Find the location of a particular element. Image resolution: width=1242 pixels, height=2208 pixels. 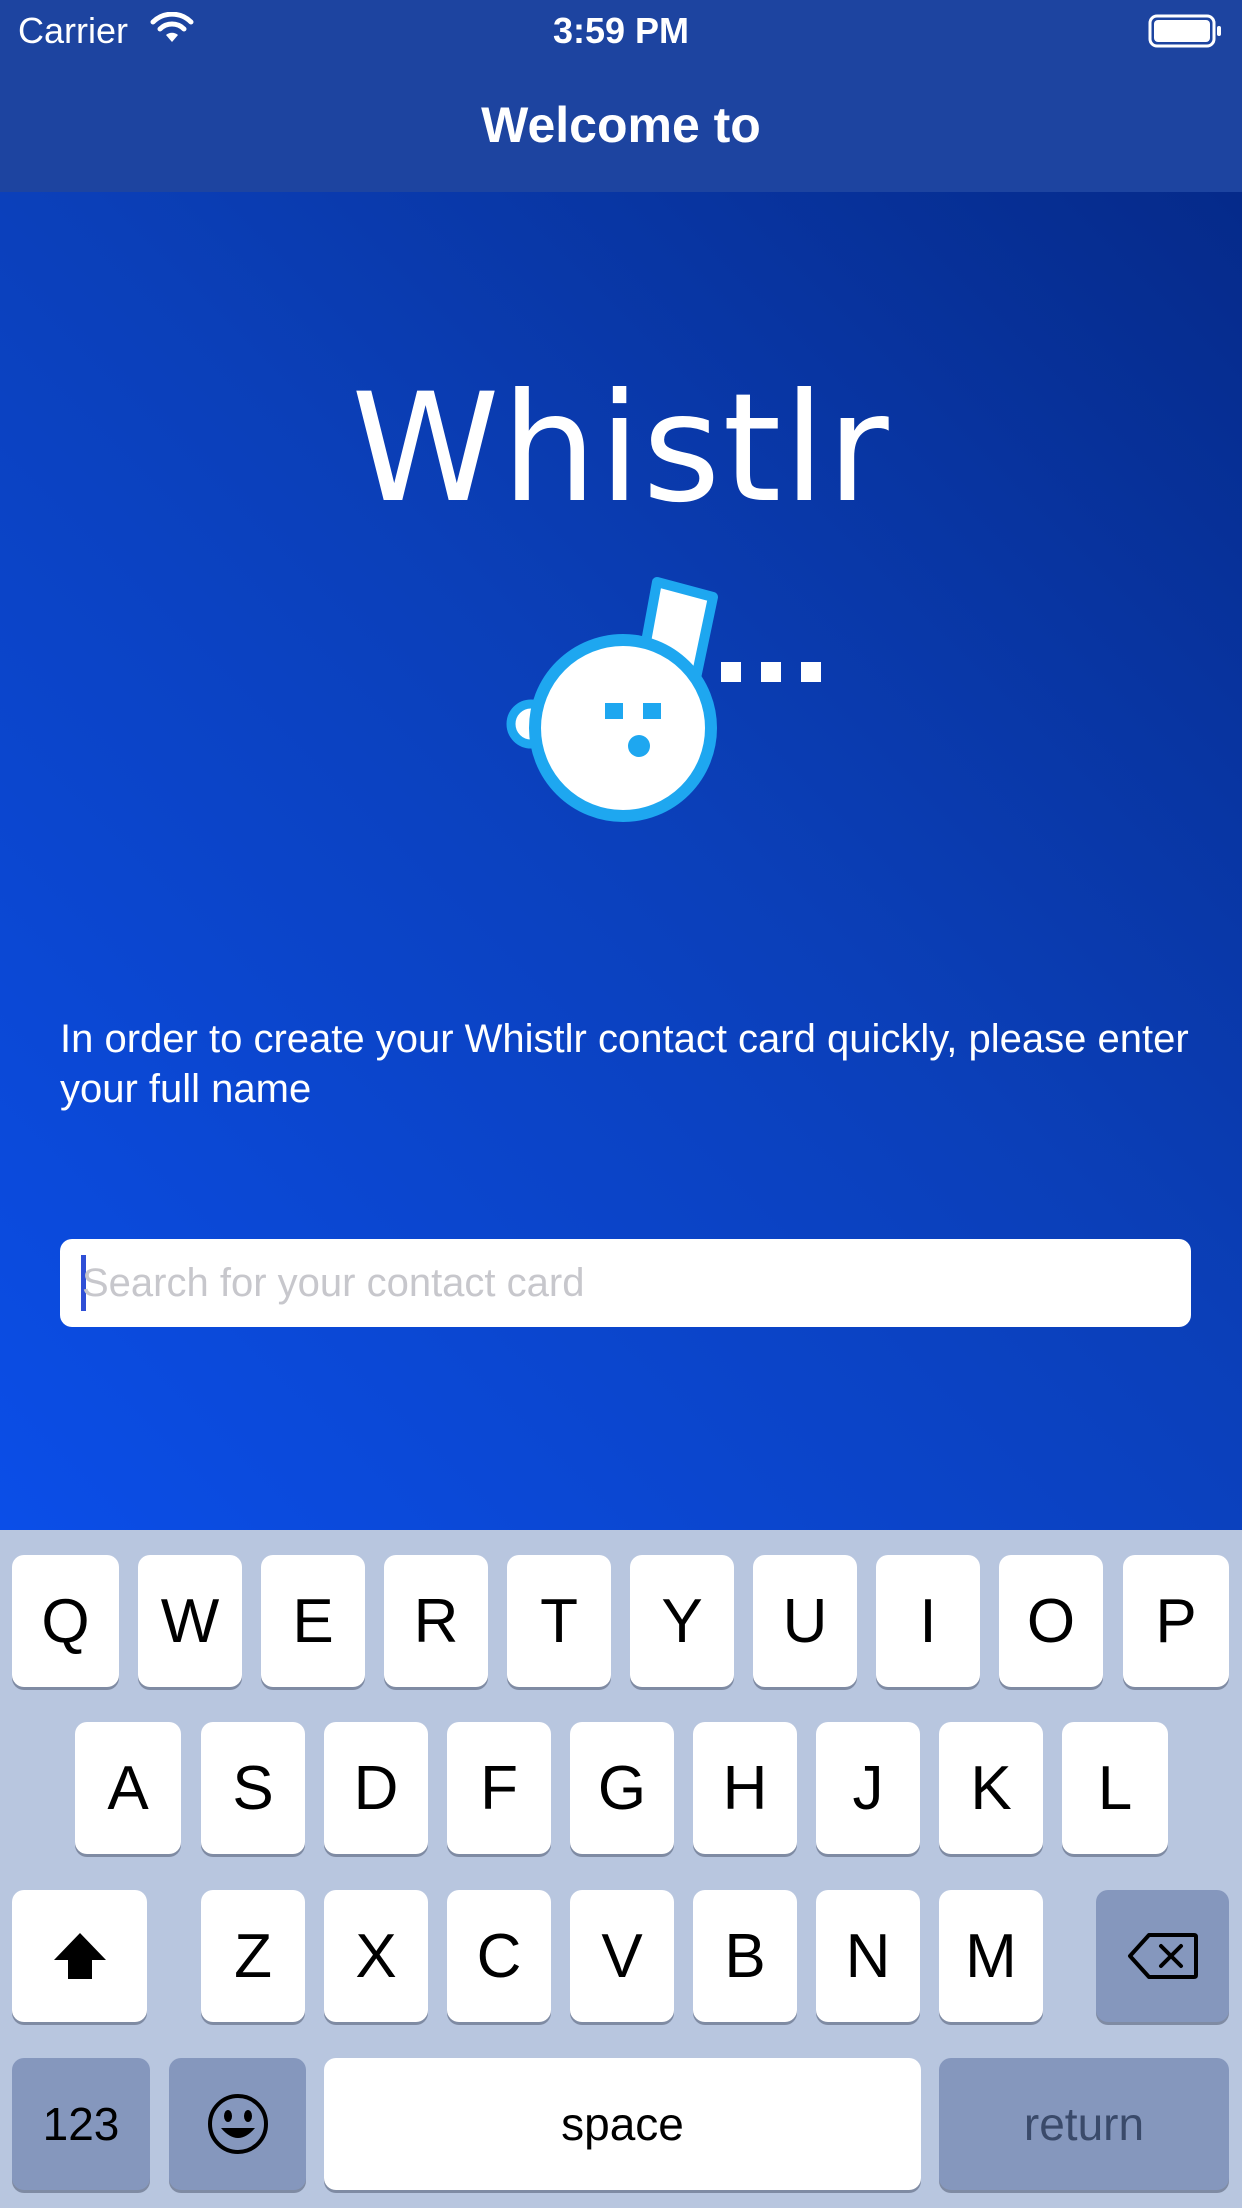

key-d: D is located at coordinates (376, 1788).